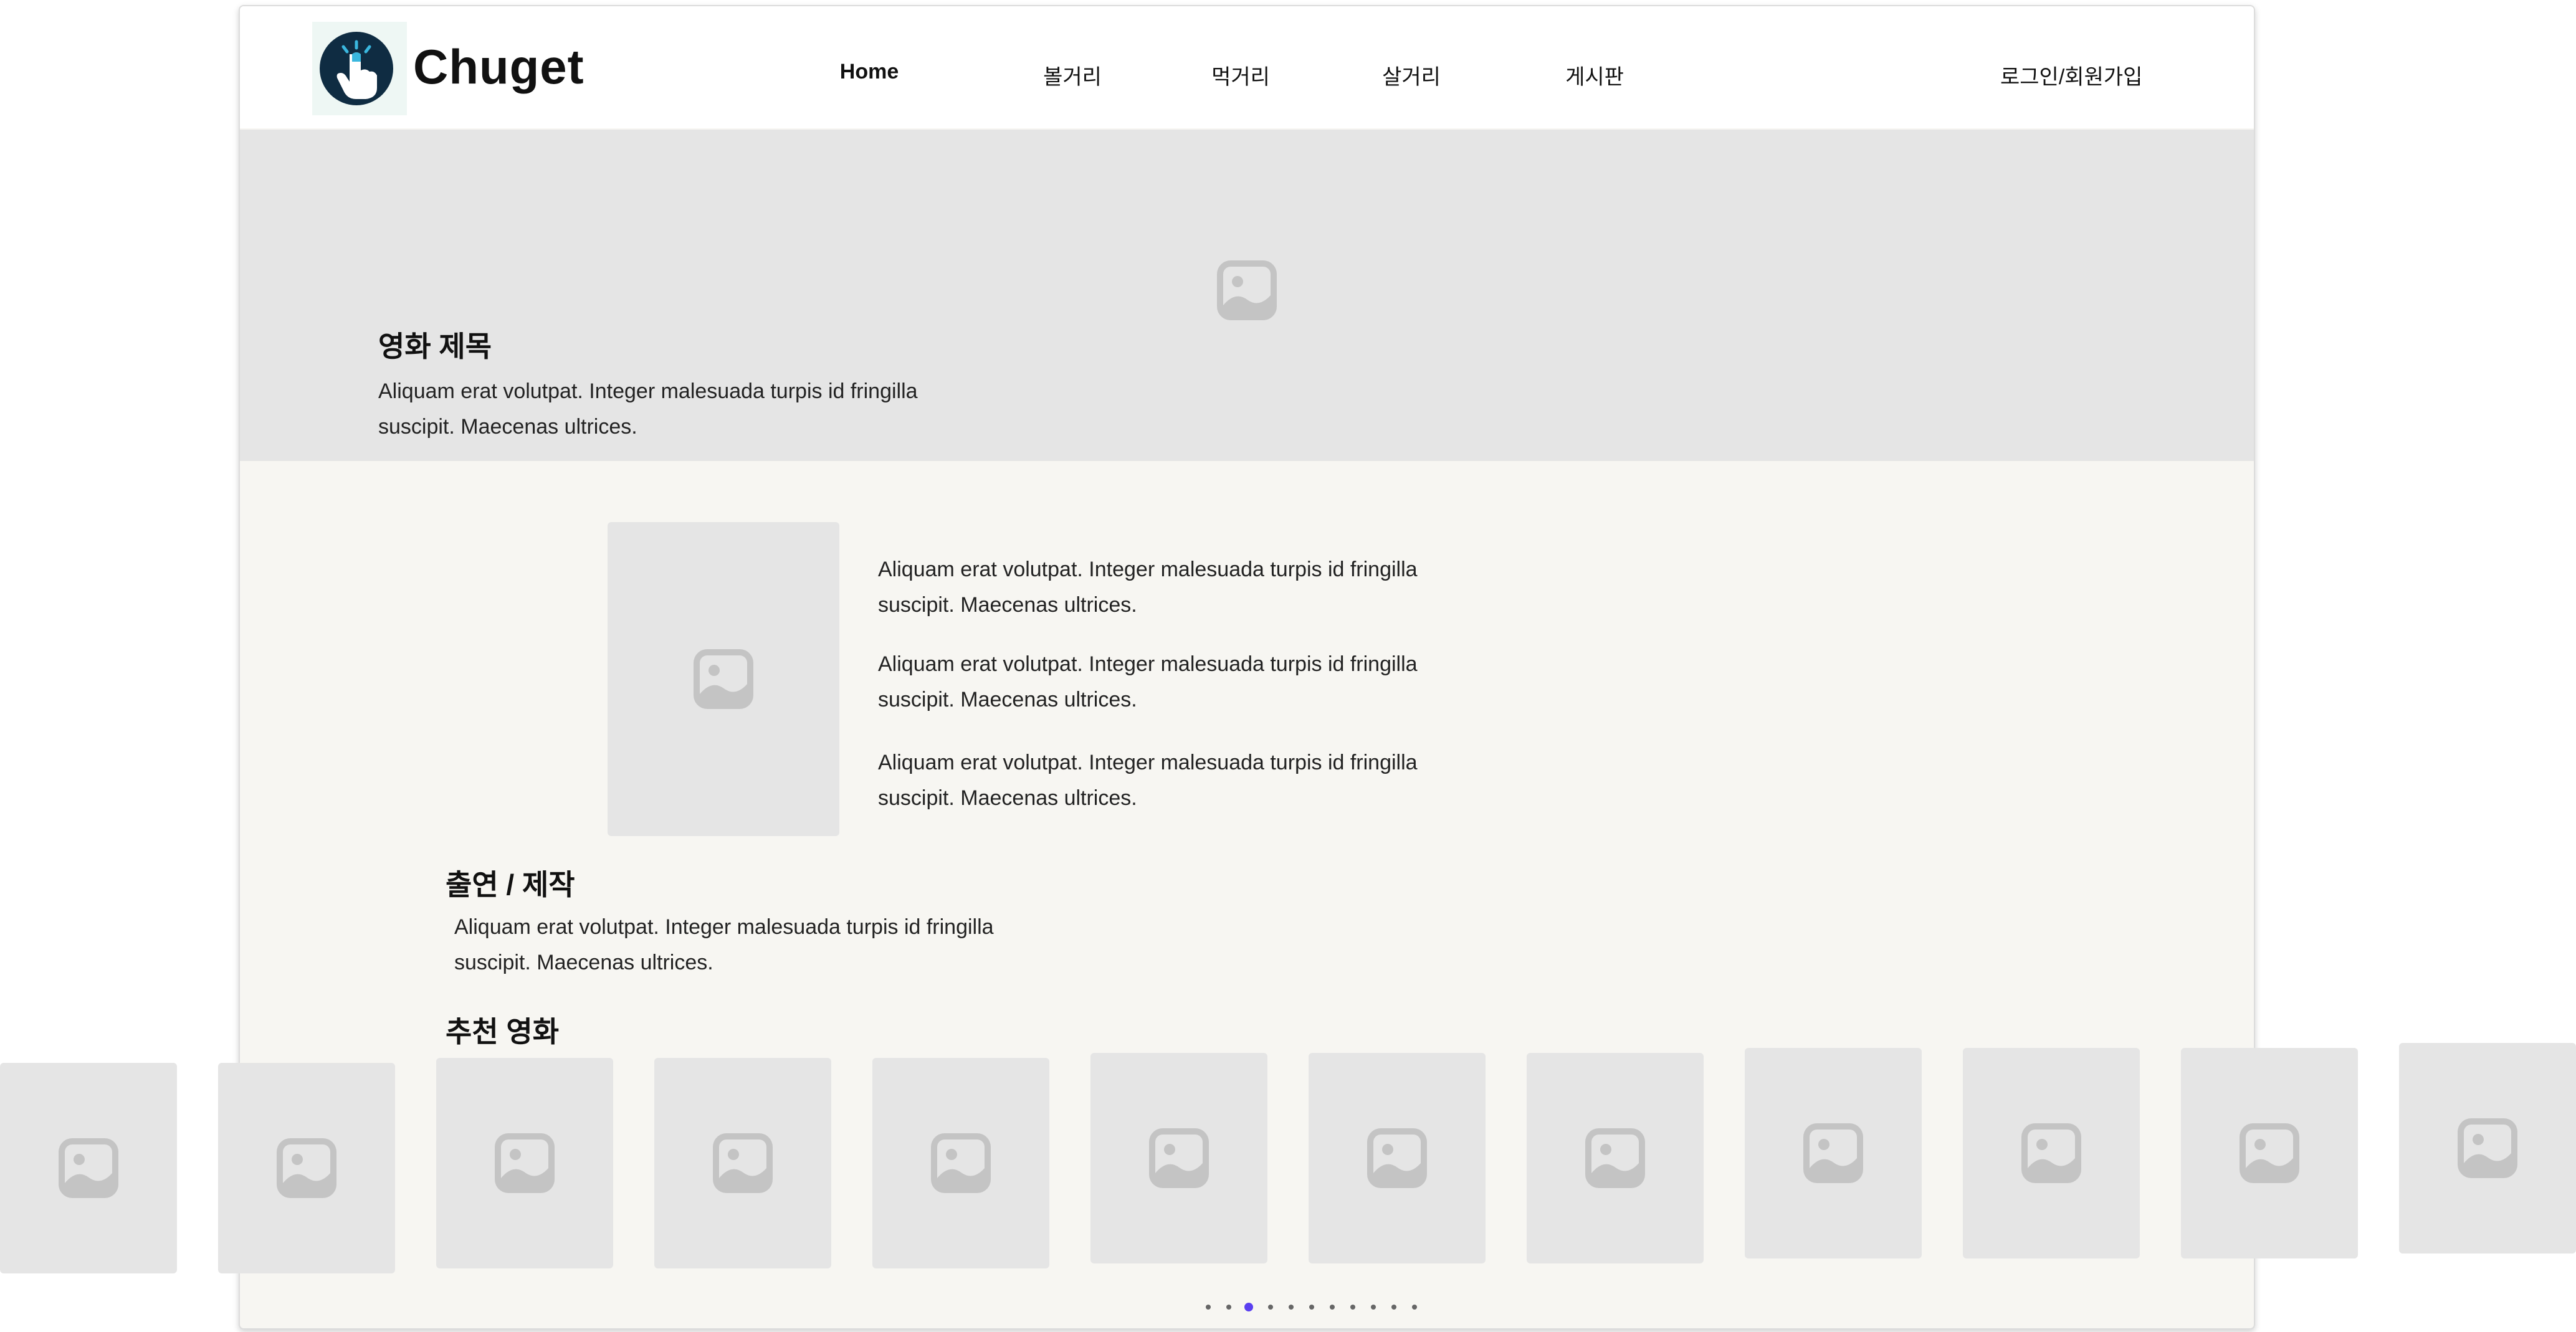 The image size is (2576, 1332). I want to click on nav-attractions: 볼거리, so click(1072, 75).